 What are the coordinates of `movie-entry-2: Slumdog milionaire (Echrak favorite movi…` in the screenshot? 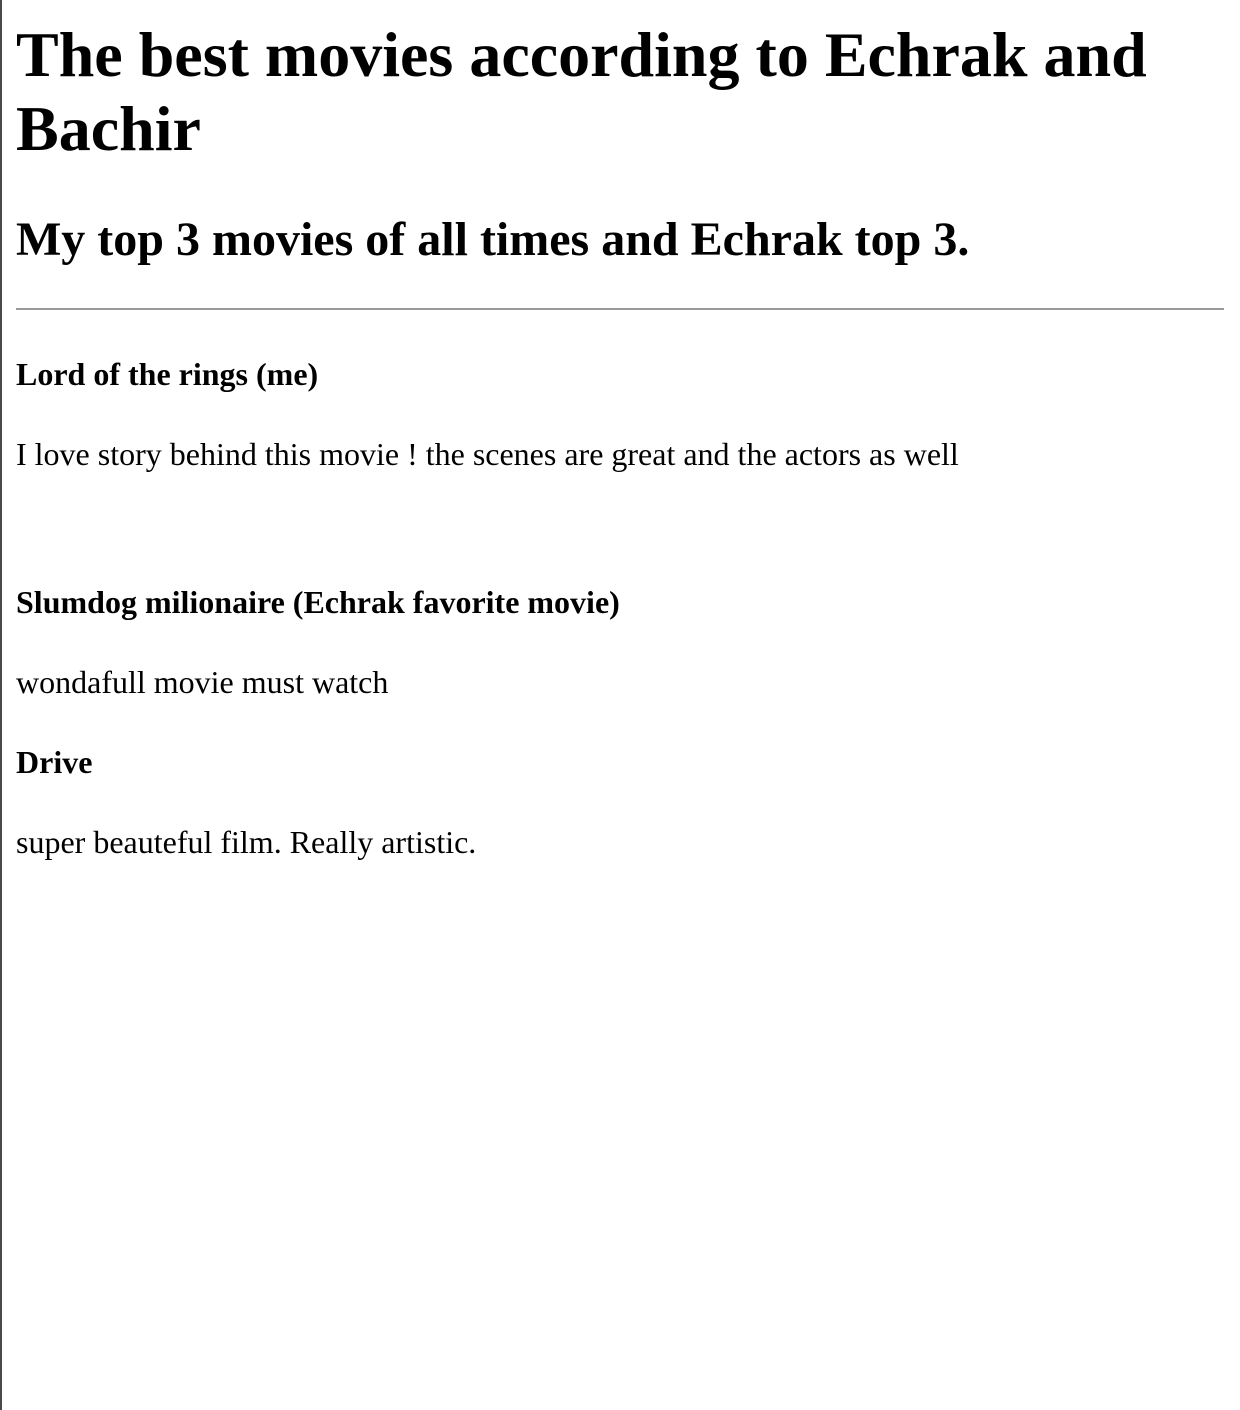 It's located at (620, 642).